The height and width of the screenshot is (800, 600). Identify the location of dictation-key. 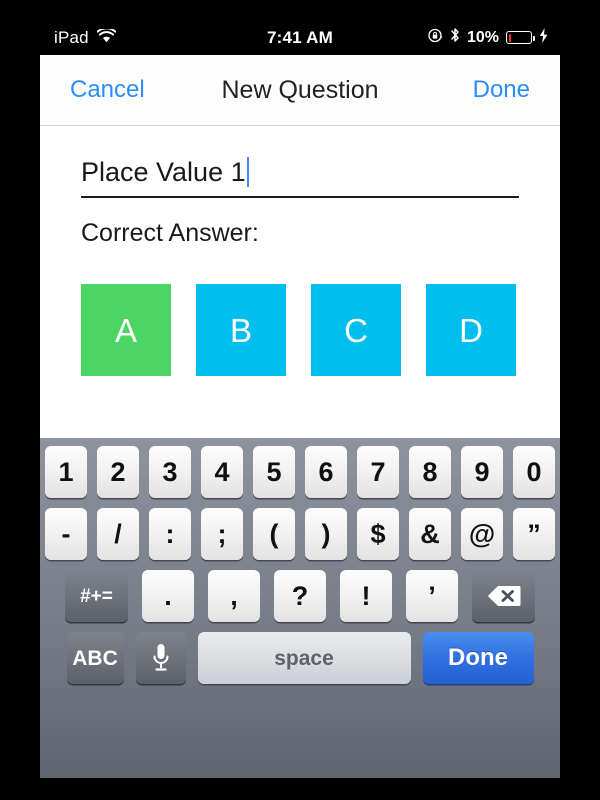
(160, 658).